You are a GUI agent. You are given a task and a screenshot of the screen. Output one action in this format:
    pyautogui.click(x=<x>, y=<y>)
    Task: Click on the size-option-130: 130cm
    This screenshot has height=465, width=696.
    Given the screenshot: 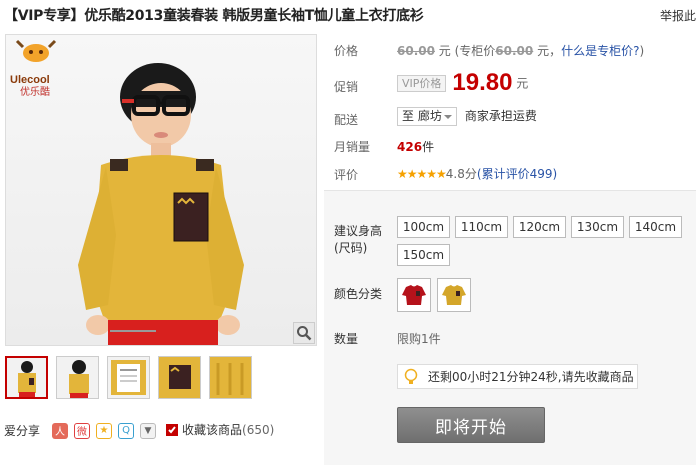 What is the action you would take?
    pyautogui.click(x=597, y=227)
    